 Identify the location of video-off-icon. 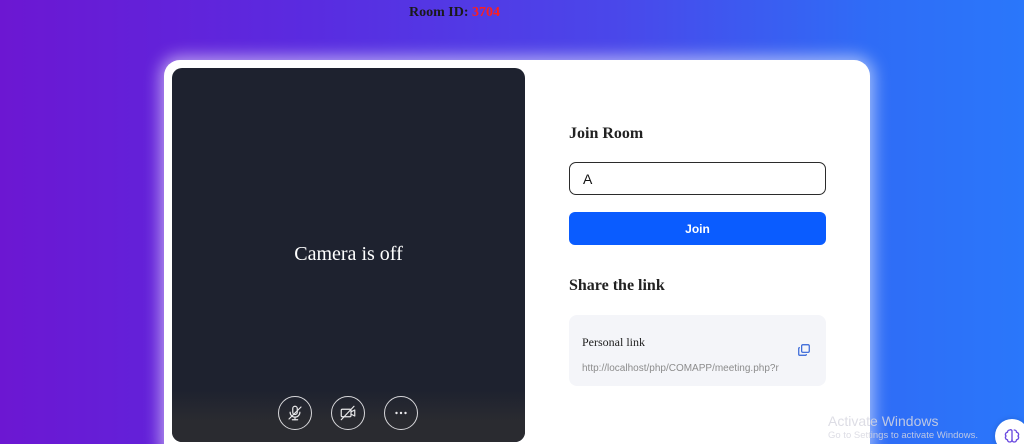
(348, 413).